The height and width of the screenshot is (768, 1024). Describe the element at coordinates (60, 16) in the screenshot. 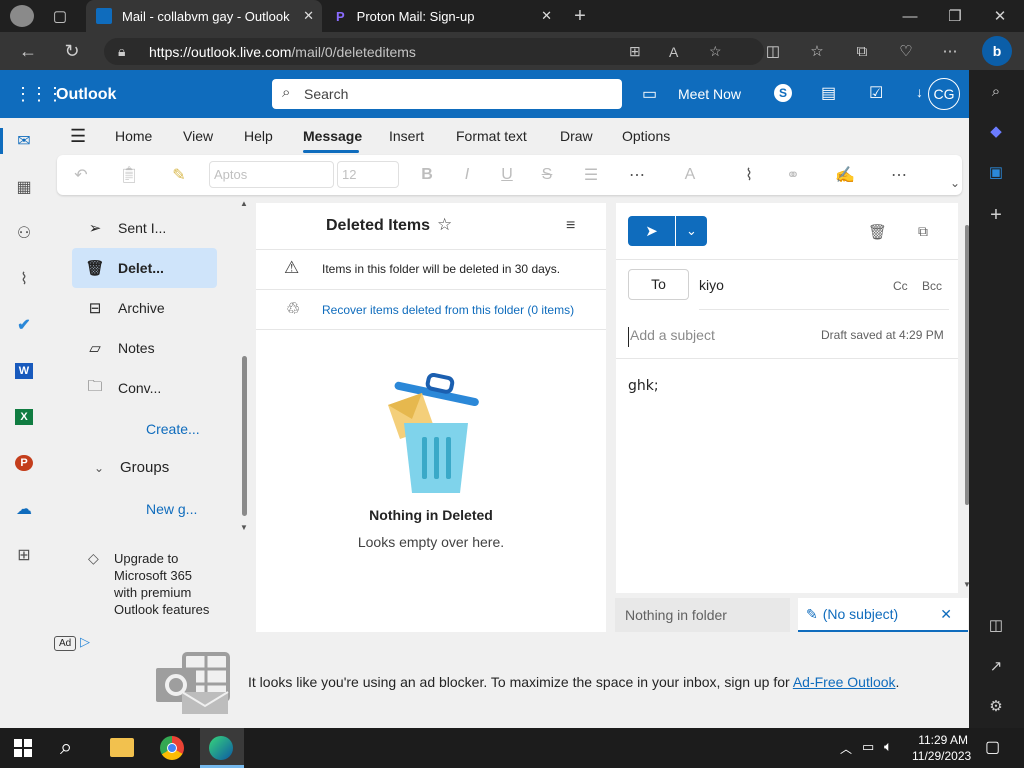

I see `tab-actions-icon: ▢` at that location.